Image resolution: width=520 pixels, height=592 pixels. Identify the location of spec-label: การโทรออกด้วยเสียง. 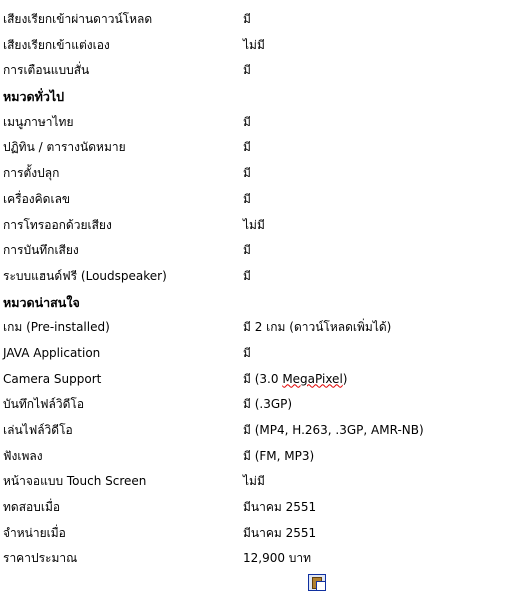
(57, 224).